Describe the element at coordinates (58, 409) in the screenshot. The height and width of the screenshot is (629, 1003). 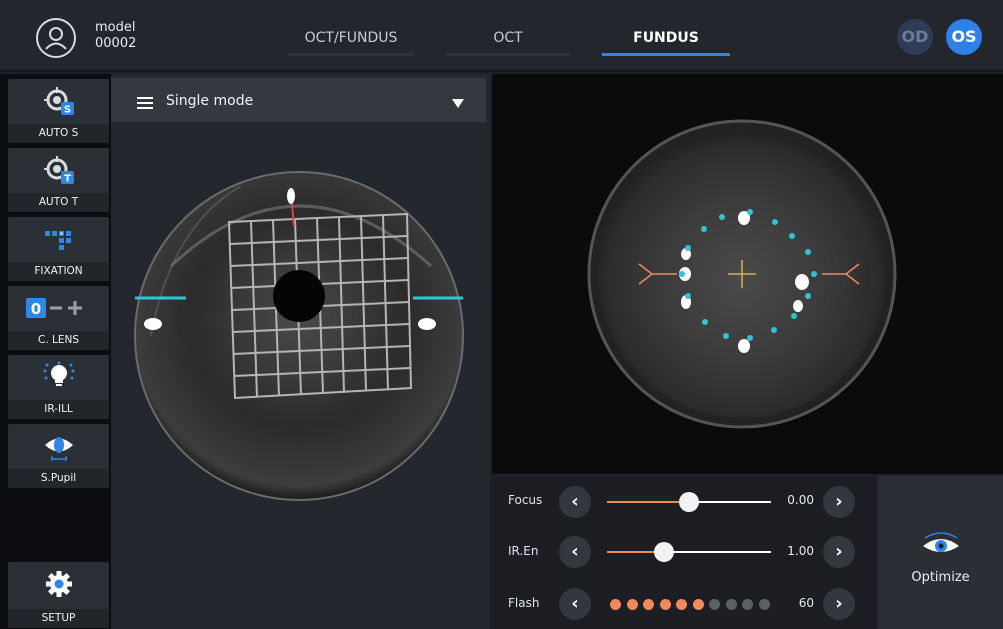
I see `sidebar-item-label: IR-ILL` at that location.